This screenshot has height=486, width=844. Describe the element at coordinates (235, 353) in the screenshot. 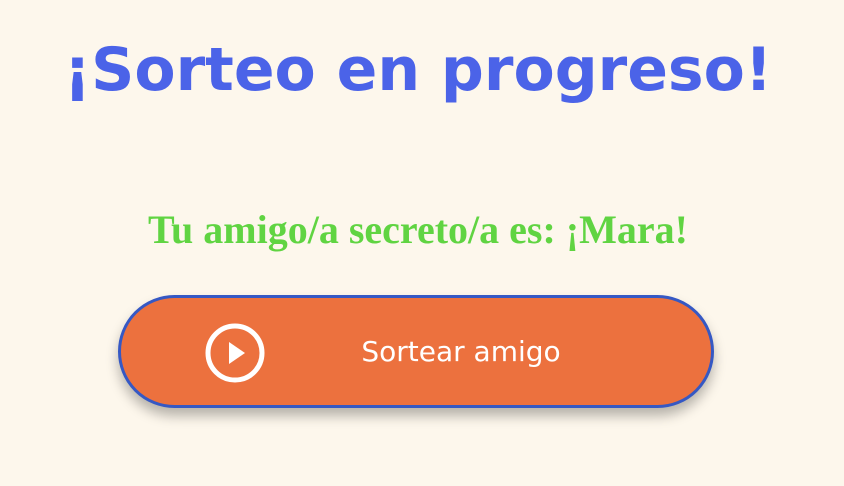

I see `play-circle-icon` at that location.